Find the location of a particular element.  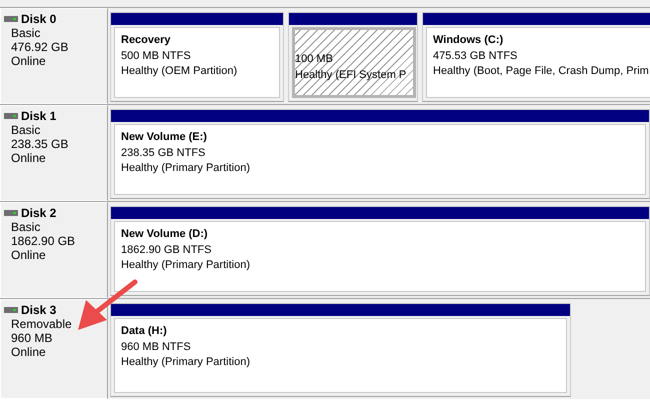

partition-box: Data (H:) 960 MB NTFS Healthy (Primary Partition) is located at coordinates (340, 355).